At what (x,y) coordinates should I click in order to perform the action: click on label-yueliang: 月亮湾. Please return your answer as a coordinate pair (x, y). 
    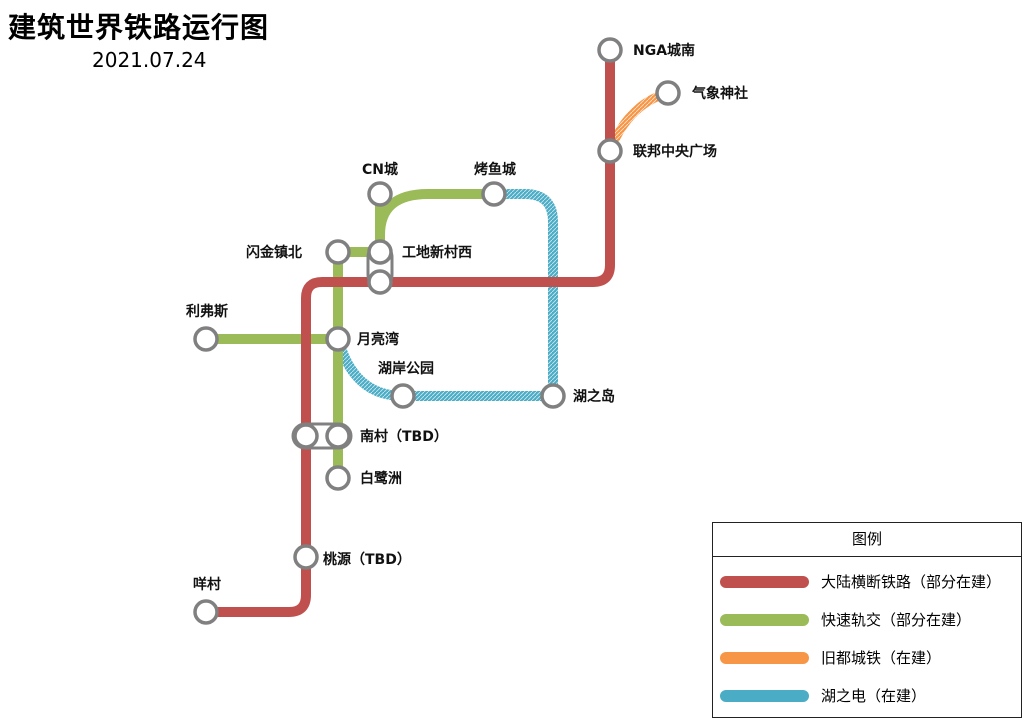
    Looking at the image, I should click on (377, 339).